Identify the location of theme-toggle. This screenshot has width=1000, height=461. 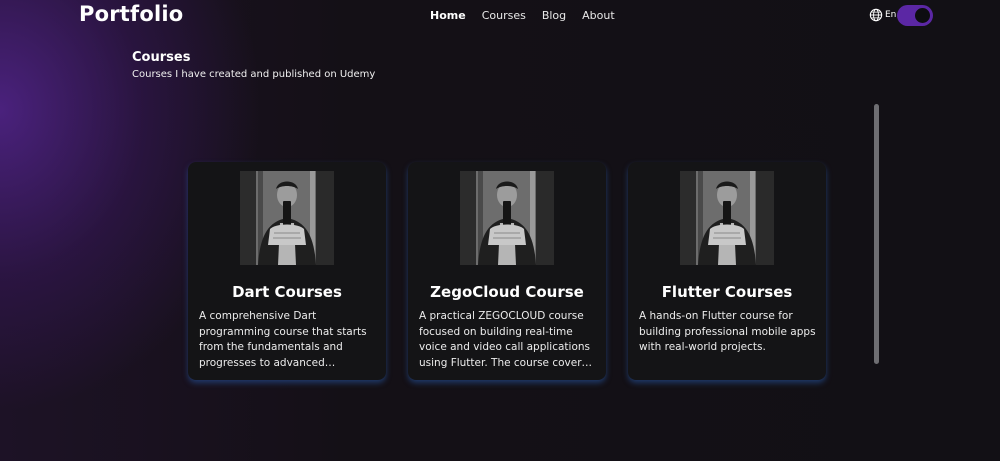
(915, 15).